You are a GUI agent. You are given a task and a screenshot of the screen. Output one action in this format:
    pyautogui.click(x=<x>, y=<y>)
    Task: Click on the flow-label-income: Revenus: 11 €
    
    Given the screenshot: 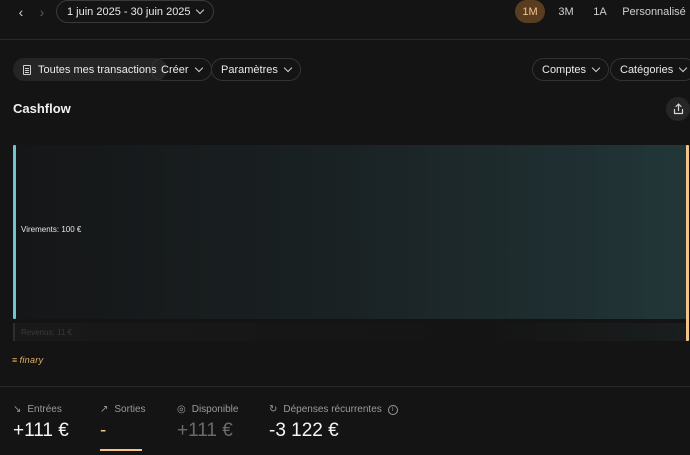 What is the action you would take?
    pyautogui.click(x=46, y=332)
    